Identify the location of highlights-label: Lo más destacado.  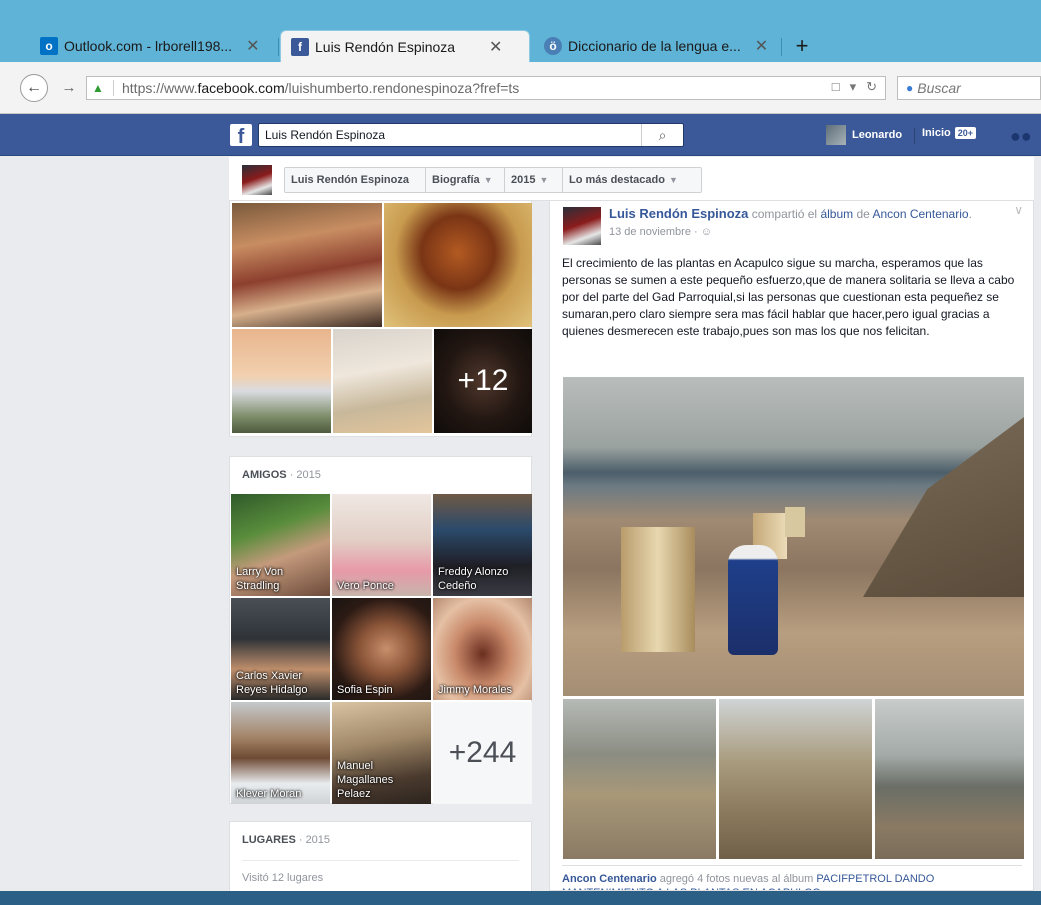
(617, 180).